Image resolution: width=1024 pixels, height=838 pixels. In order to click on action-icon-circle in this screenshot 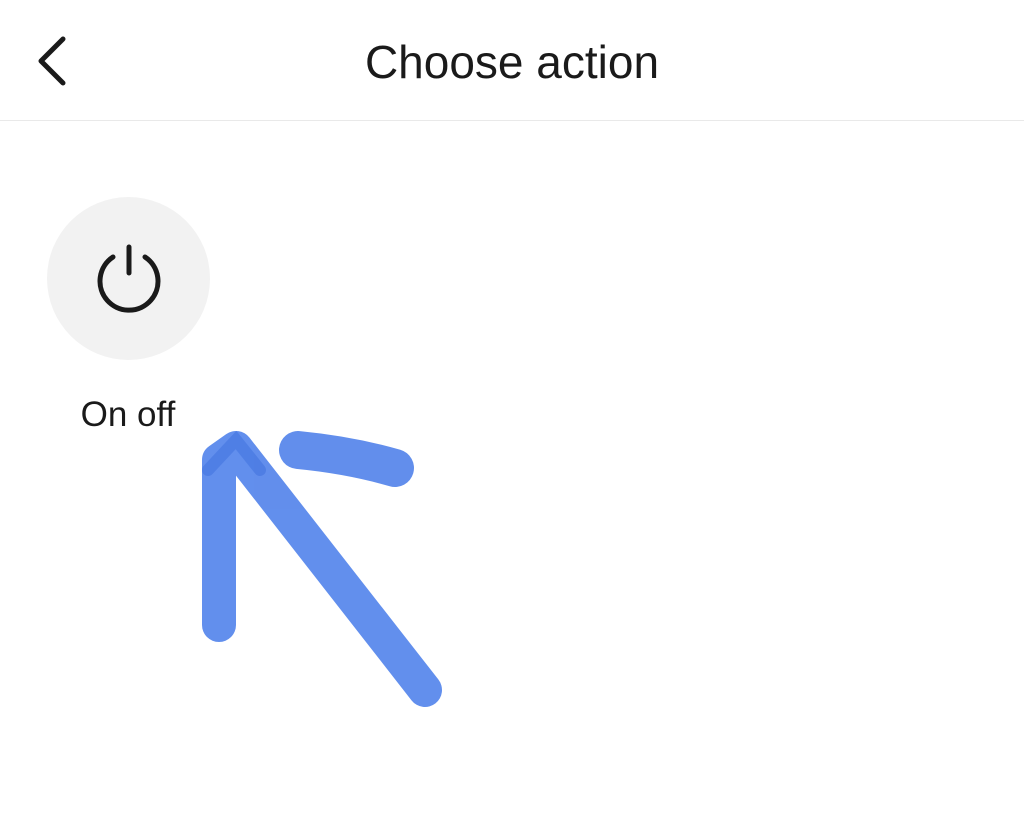, I will do `click(128, 278)`.